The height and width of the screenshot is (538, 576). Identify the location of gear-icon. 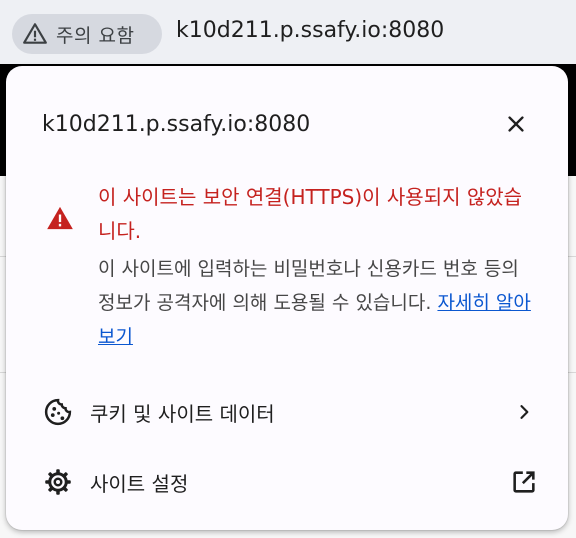
(58, 482).